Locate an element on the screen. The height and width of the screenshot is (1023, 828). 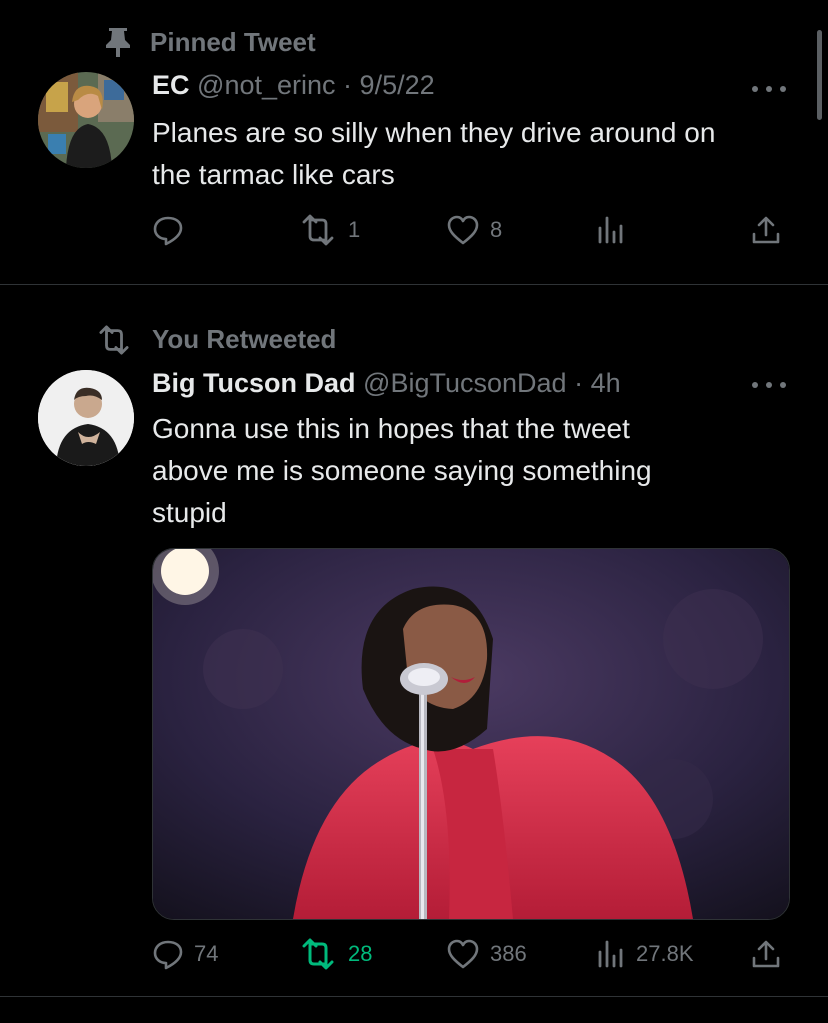
tweet-text-line: above me is someone saying something is located at coordinates (402, 470).